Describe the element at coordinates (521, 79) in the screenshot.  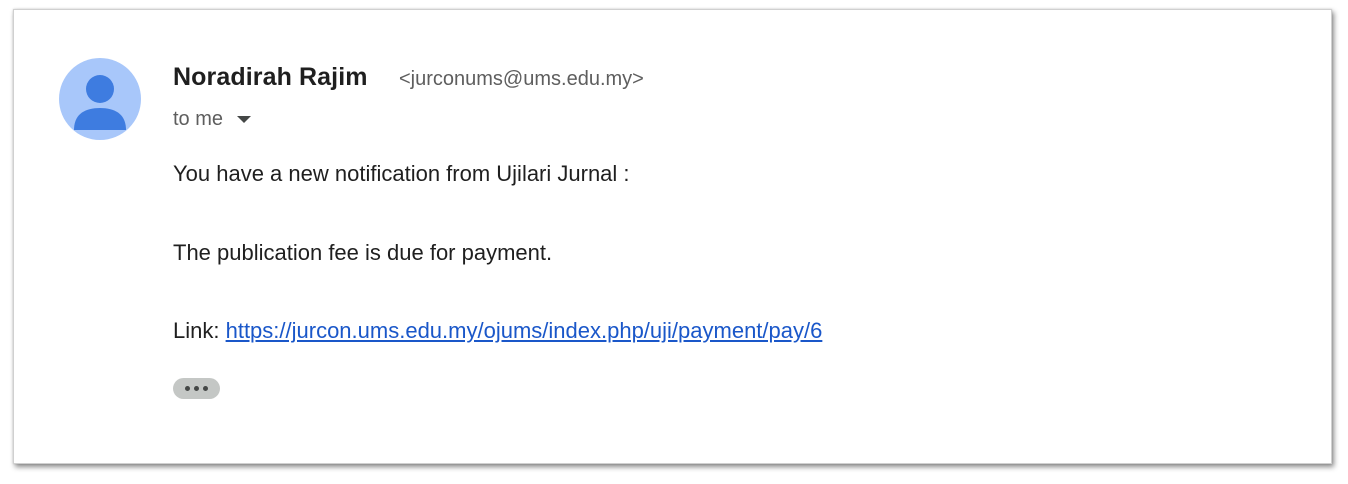
I see `sender-email-address: <jurconums@ums.edu.my>` at that location.